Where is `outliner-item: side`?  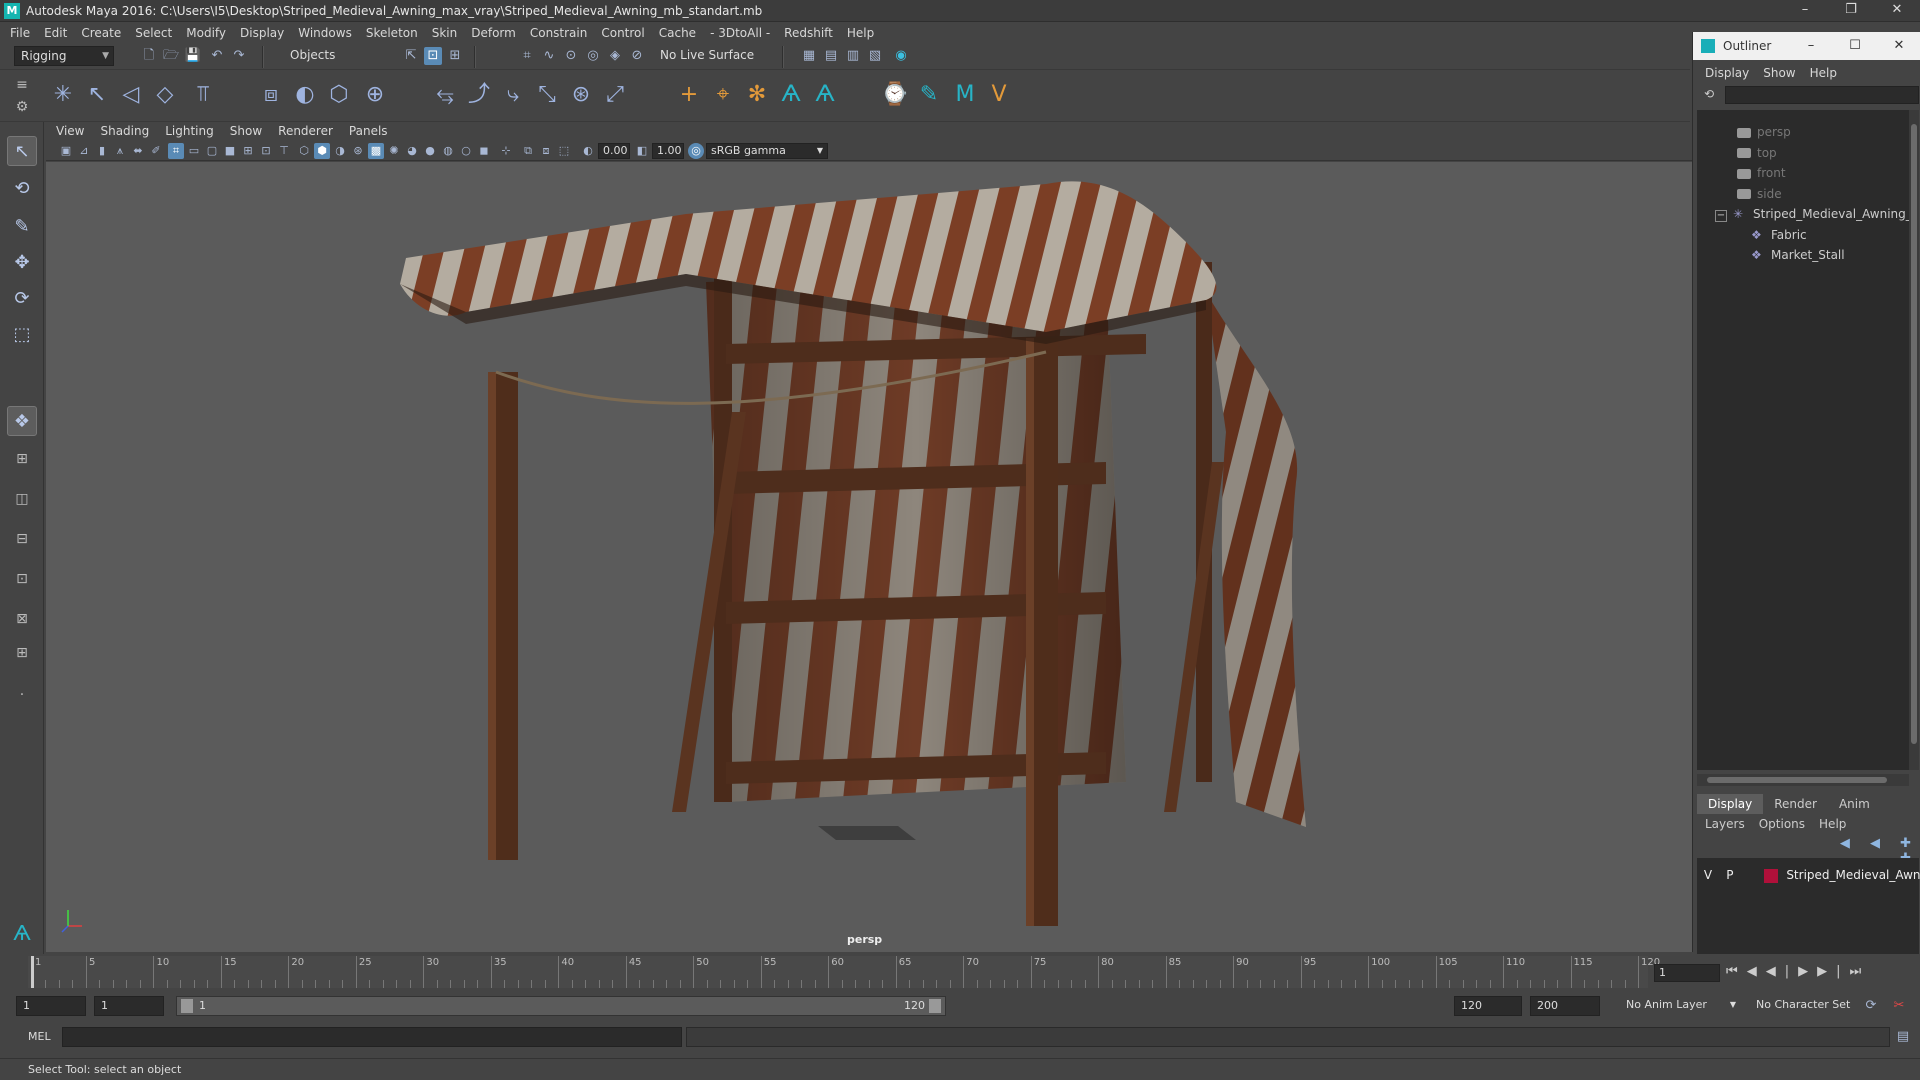 outliner-item: side is located at coordinates (1759, 194).